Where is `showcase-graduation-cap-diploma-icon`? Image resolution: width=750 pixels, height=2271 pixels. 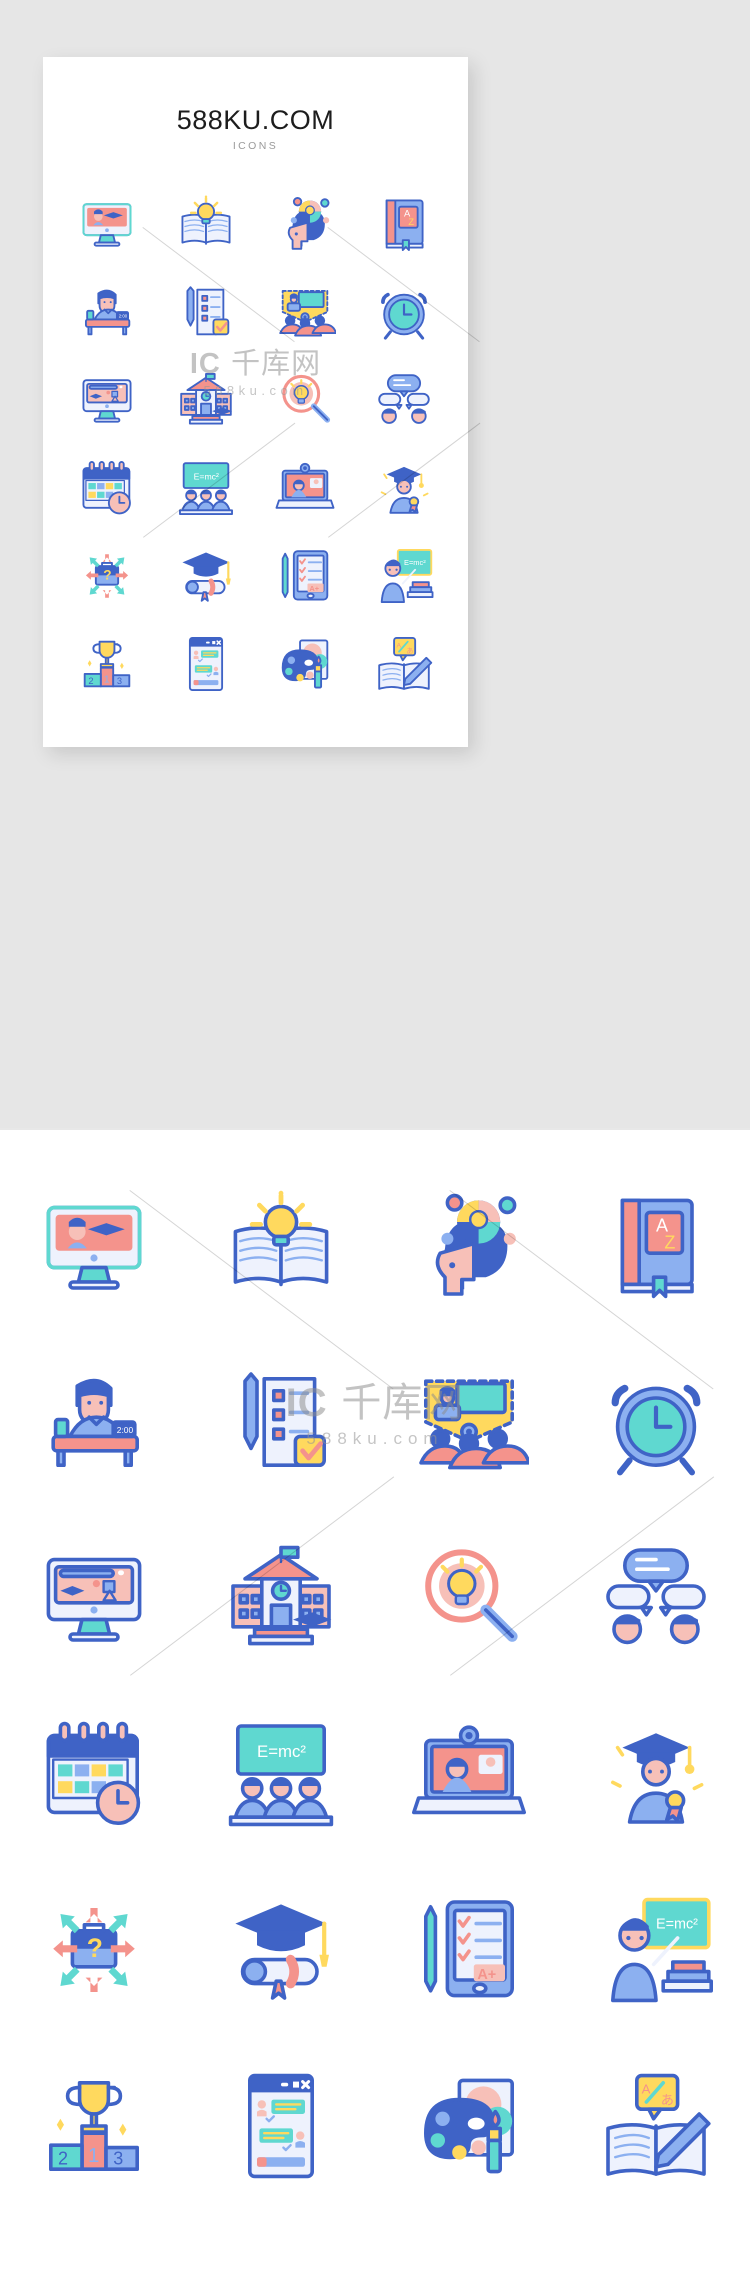
showcase-graduation-cap-diploma-icon is located at coordinates (282, 1950).